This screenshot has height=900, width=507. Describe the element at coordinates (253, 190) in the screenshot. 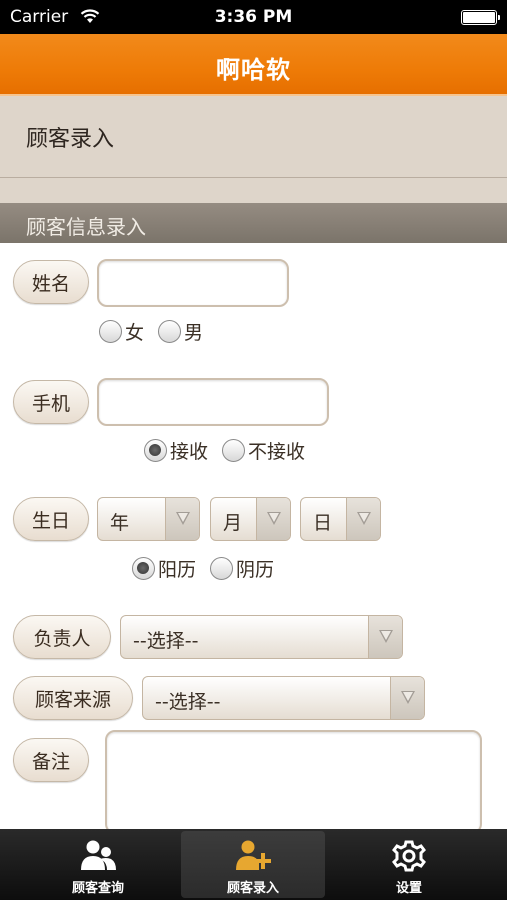

I see `header-spacer` at that location.